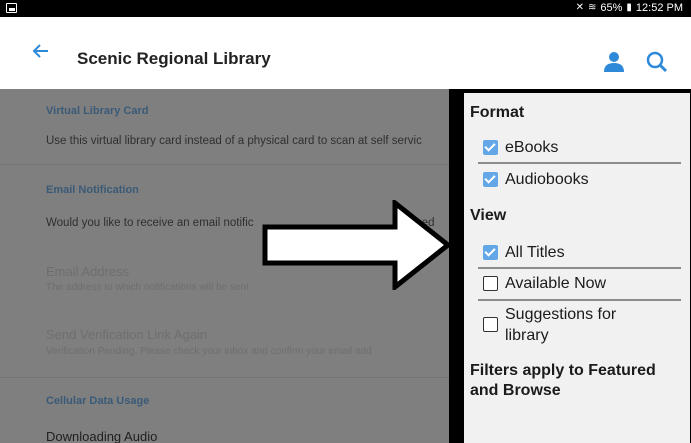 This screenshot has width=691, height=443. Describe the element at coordinates (126, 334) in the screenshot. I see `send-verification-label: Send Verification Link Again` at that location.